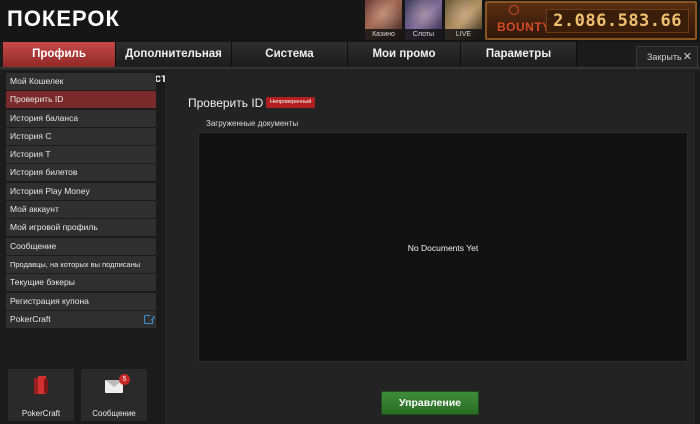  Describe the element at coordinates (226, 103) in the screenshot. I see `page-title: Проверить ID` at that location.